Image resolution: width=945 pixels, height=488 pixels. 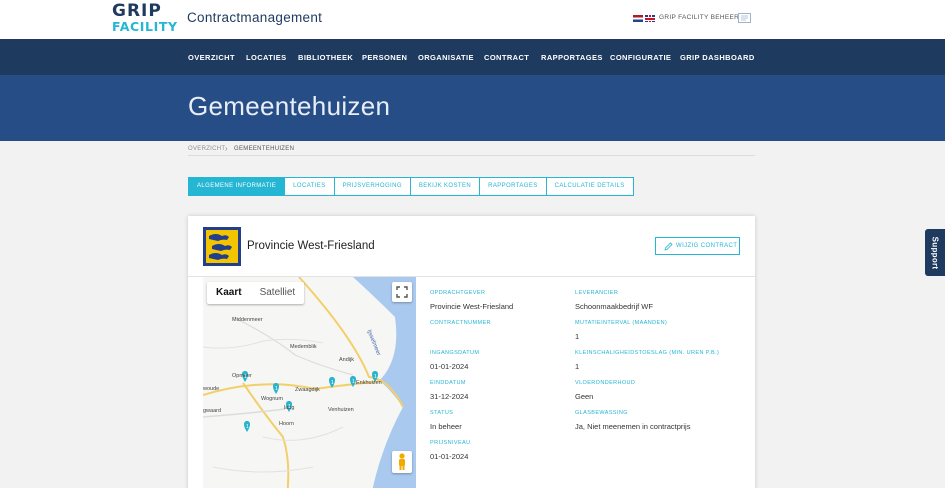 What do you see at coordinates (206, 149) in the screenshot?
I see `breadcrumb-overzicht: OVERZICHT` at bounding box center [206, 149].